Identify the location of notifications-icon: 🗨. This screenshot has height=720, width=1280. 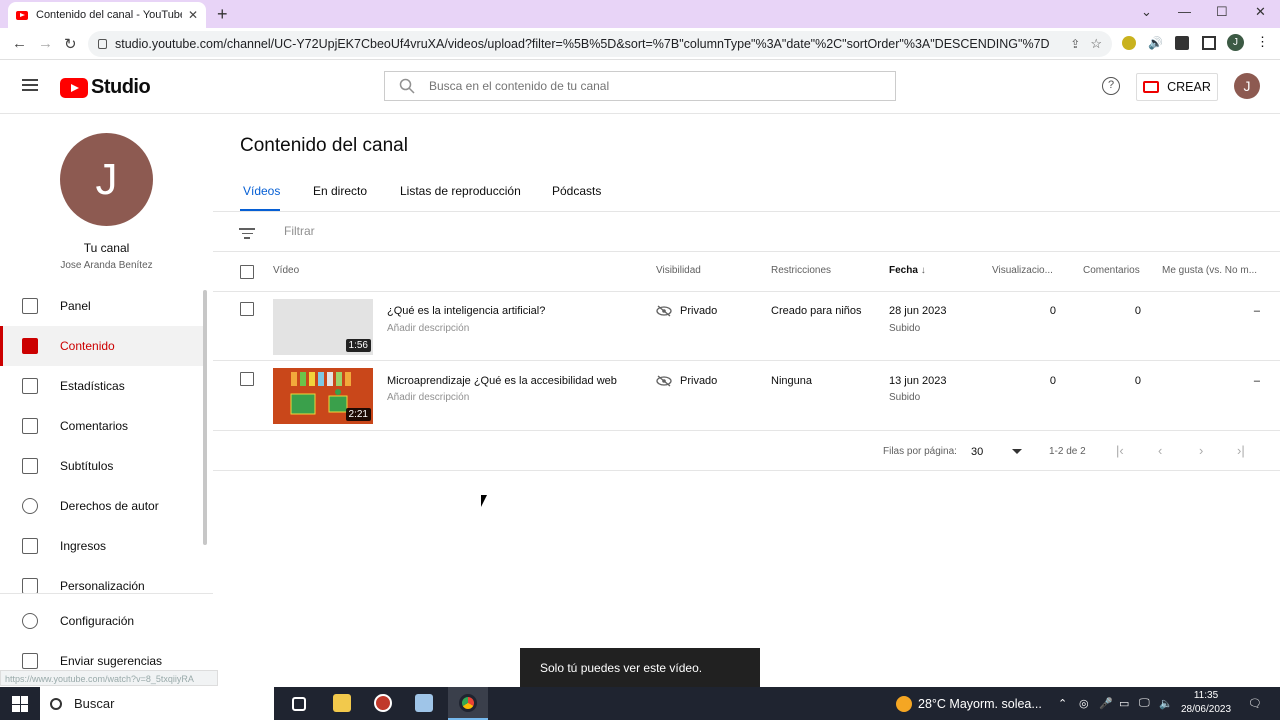
(1255, 703).